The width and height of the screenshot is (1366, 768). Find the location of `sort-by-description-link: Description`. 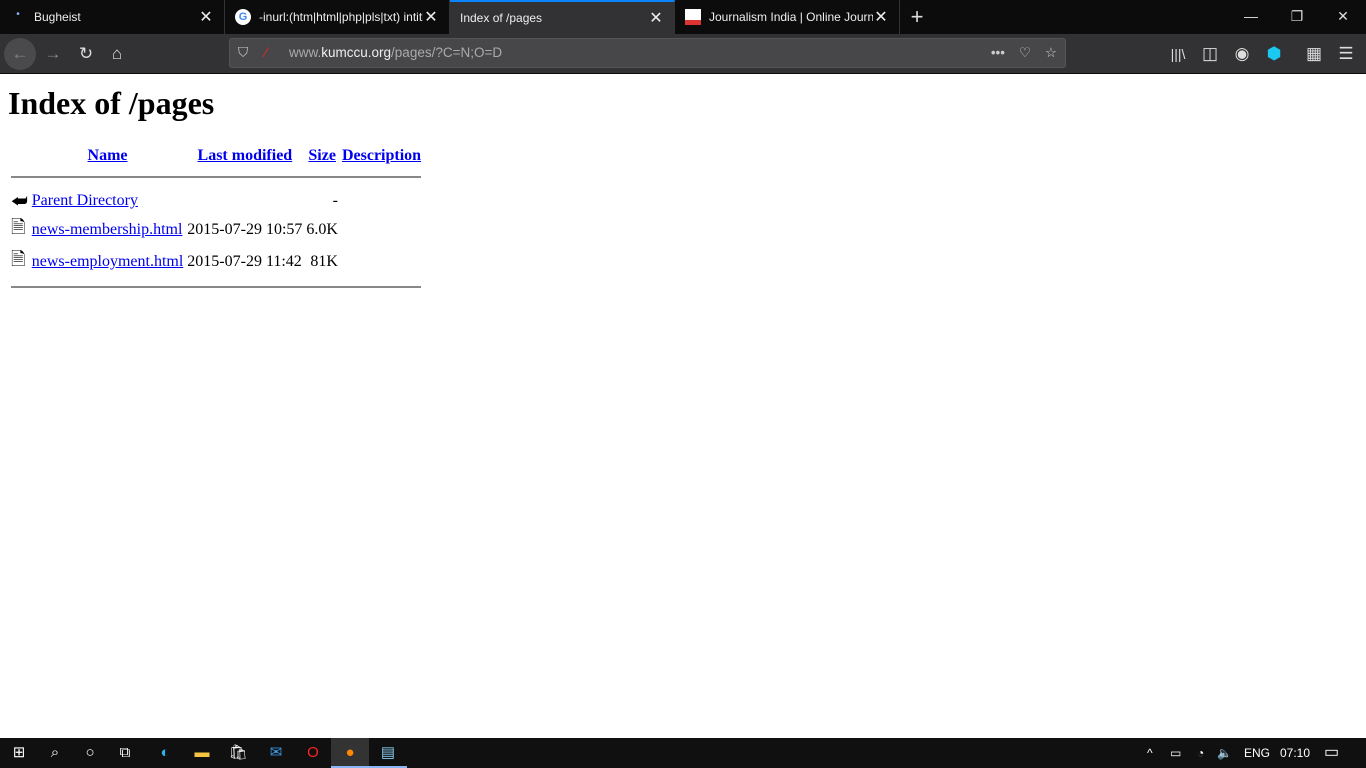

sort-by-description-link: Description is located at coordinates (381, 155).